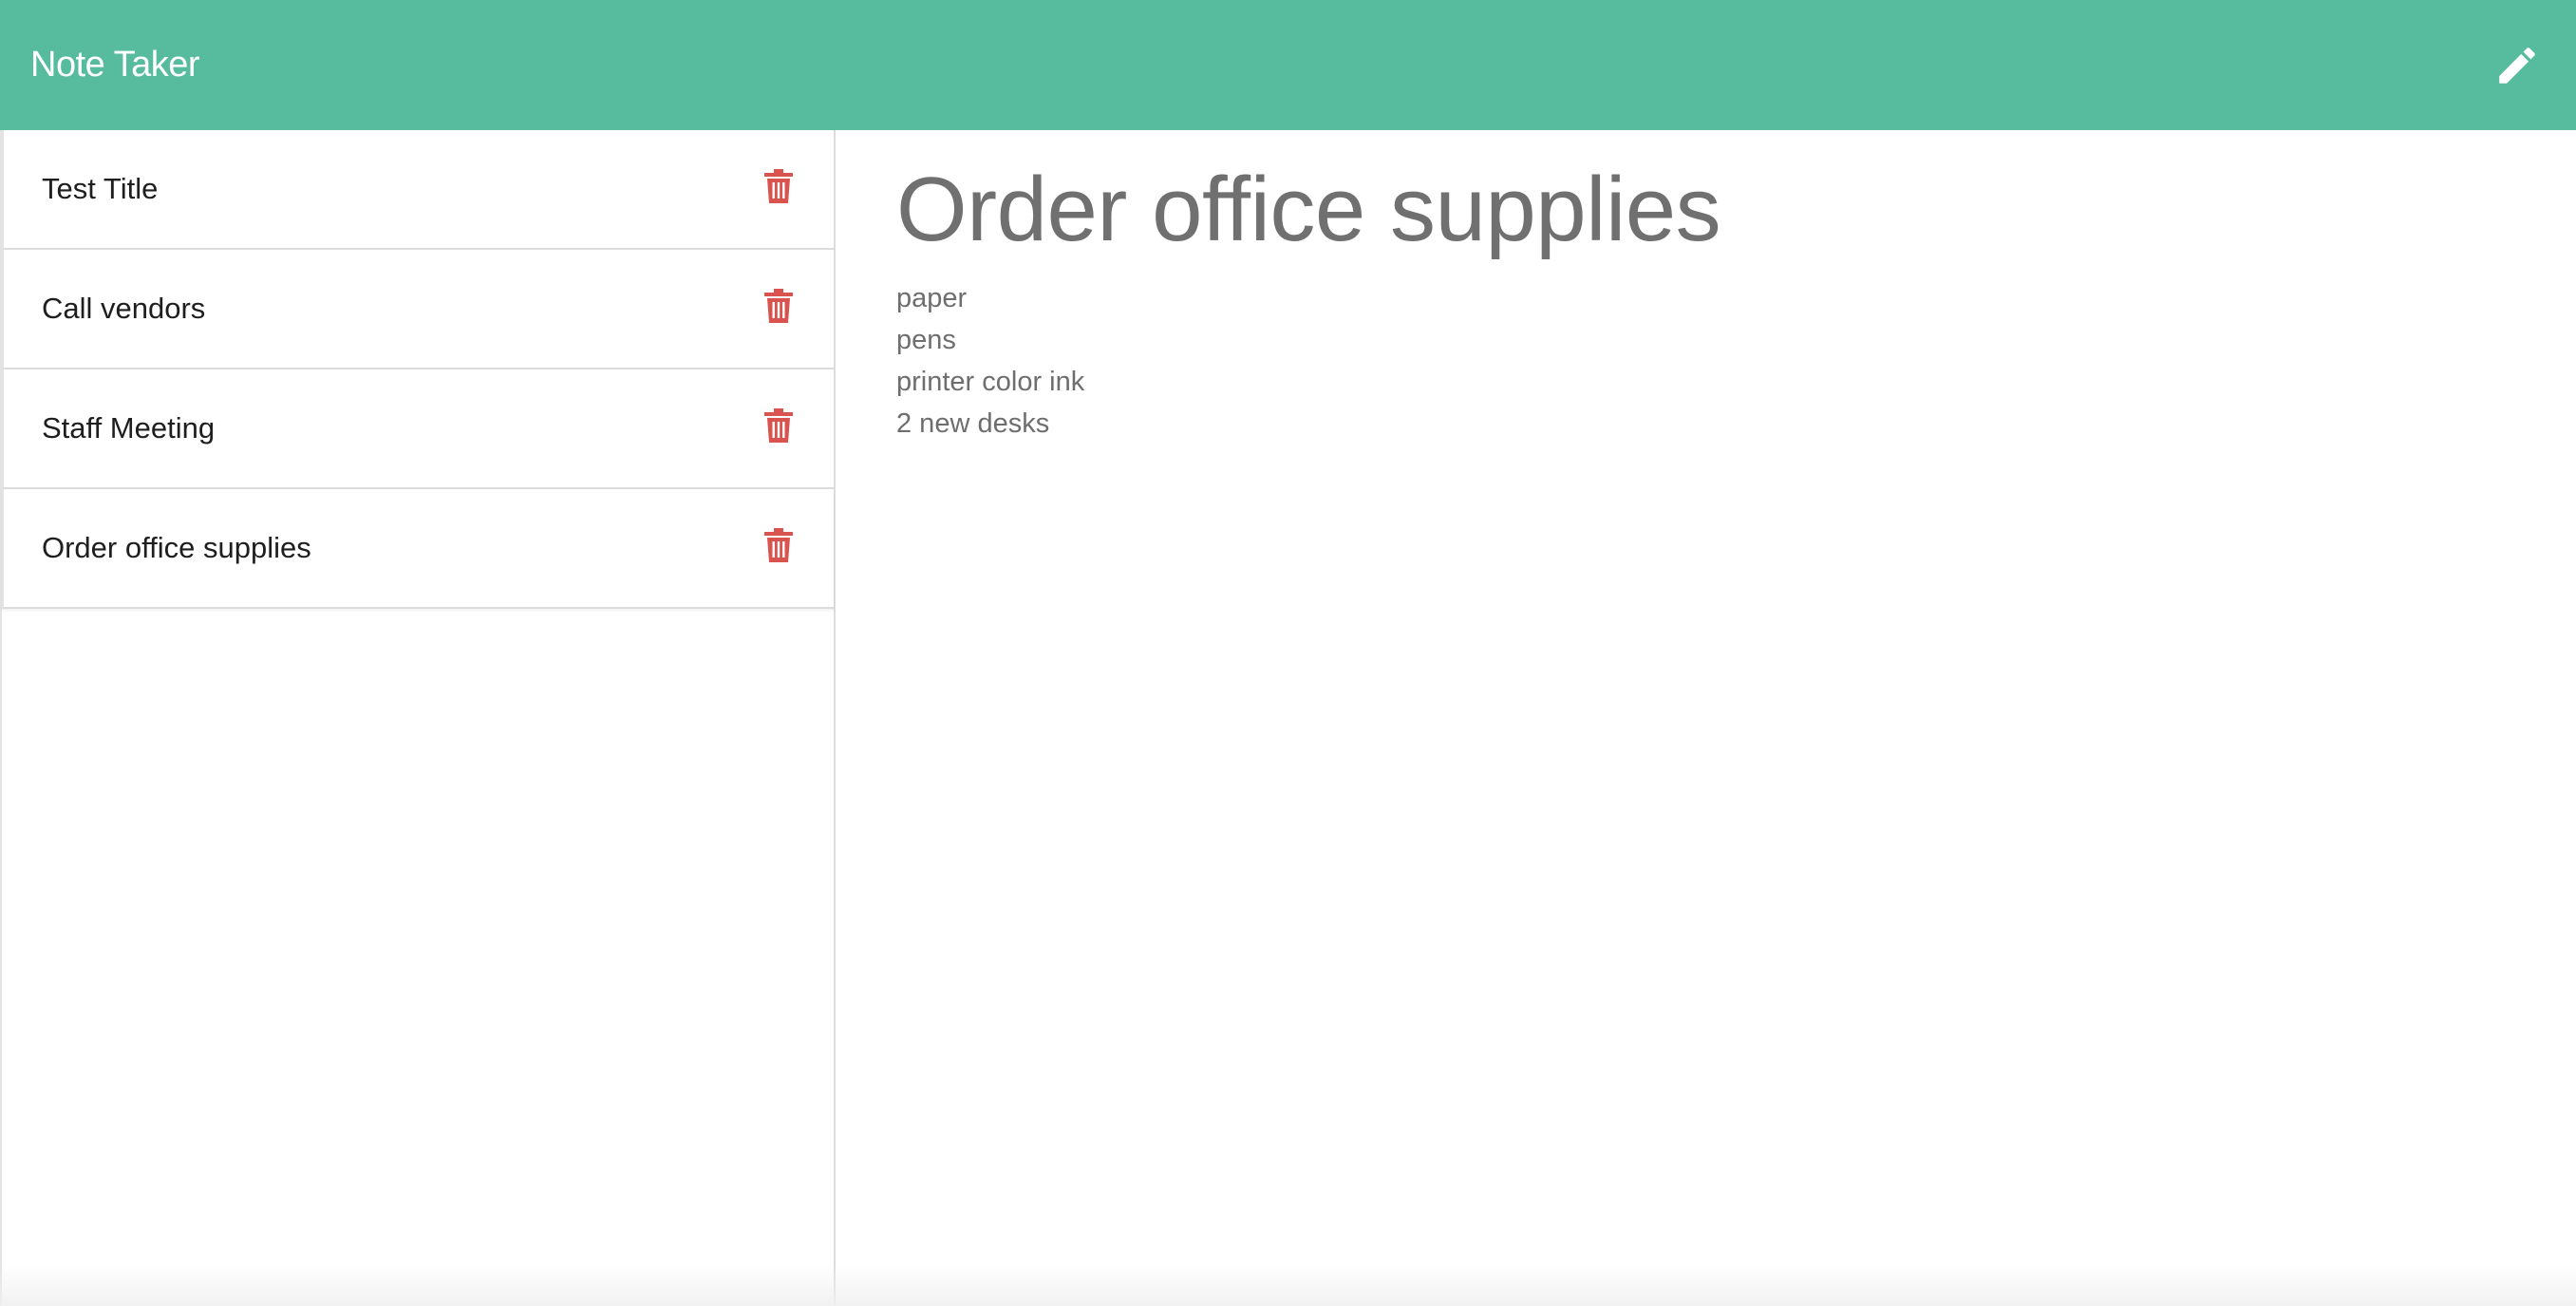 The height and width of the screenshot is (1306, 2576). What do you see at coordinates (176, 548) in the screenshot?
I see `note-title: Order office supplies` at bounding box center [176, 548].